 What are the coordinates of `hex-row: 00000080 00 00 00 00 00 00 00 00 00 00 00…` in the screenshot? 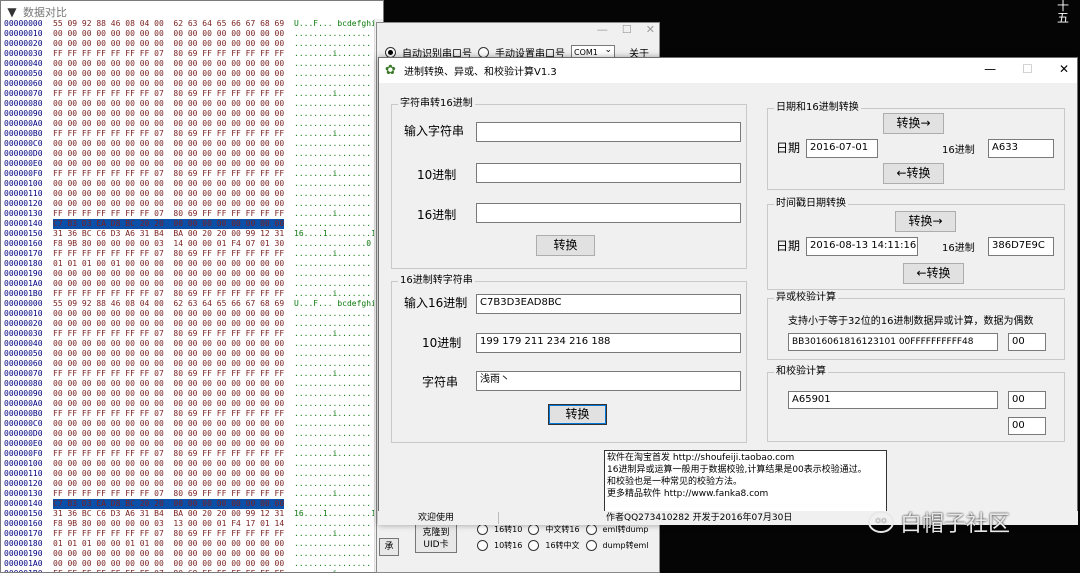 It's located at (188, 104).